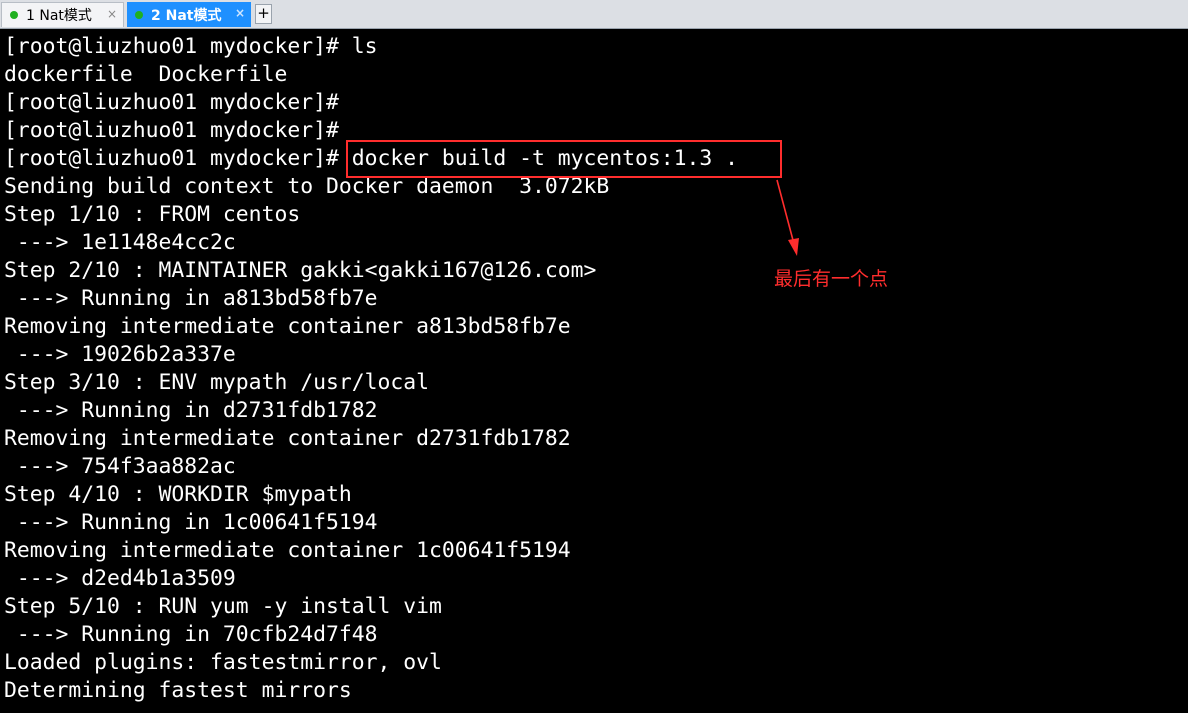  I want to click on annotation-note: 最后有一个点, so click(831, 279).